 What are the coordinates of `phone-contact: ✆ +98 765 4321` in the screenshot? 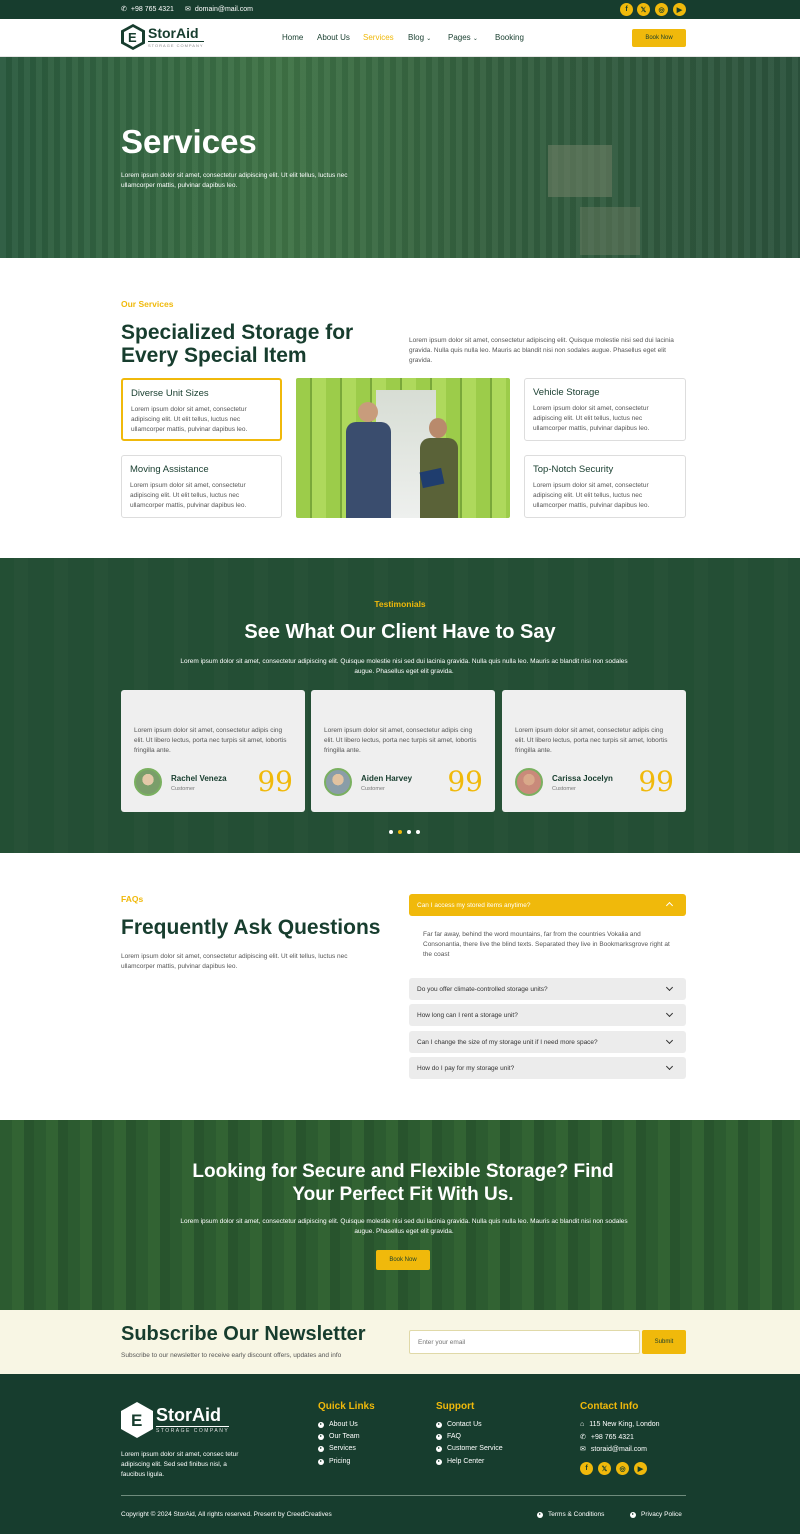 It's located at (147, 9).